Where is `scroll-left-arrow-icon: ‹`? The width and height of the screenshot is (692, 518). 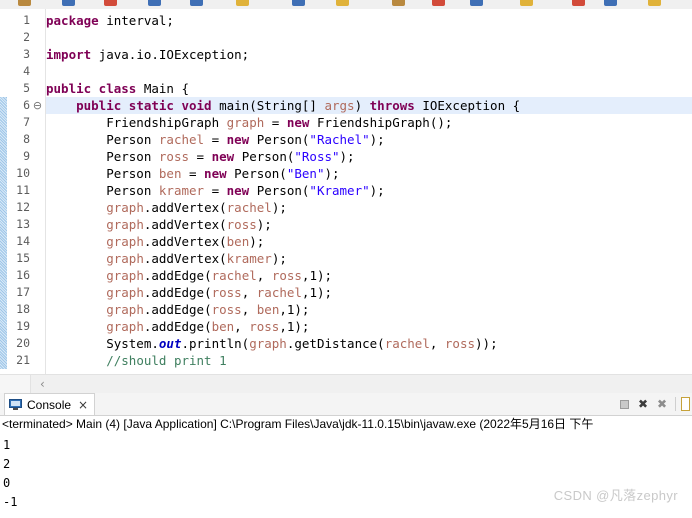 scroll-left-arrow-icon: ‹ is located at coordinates (42, 384).